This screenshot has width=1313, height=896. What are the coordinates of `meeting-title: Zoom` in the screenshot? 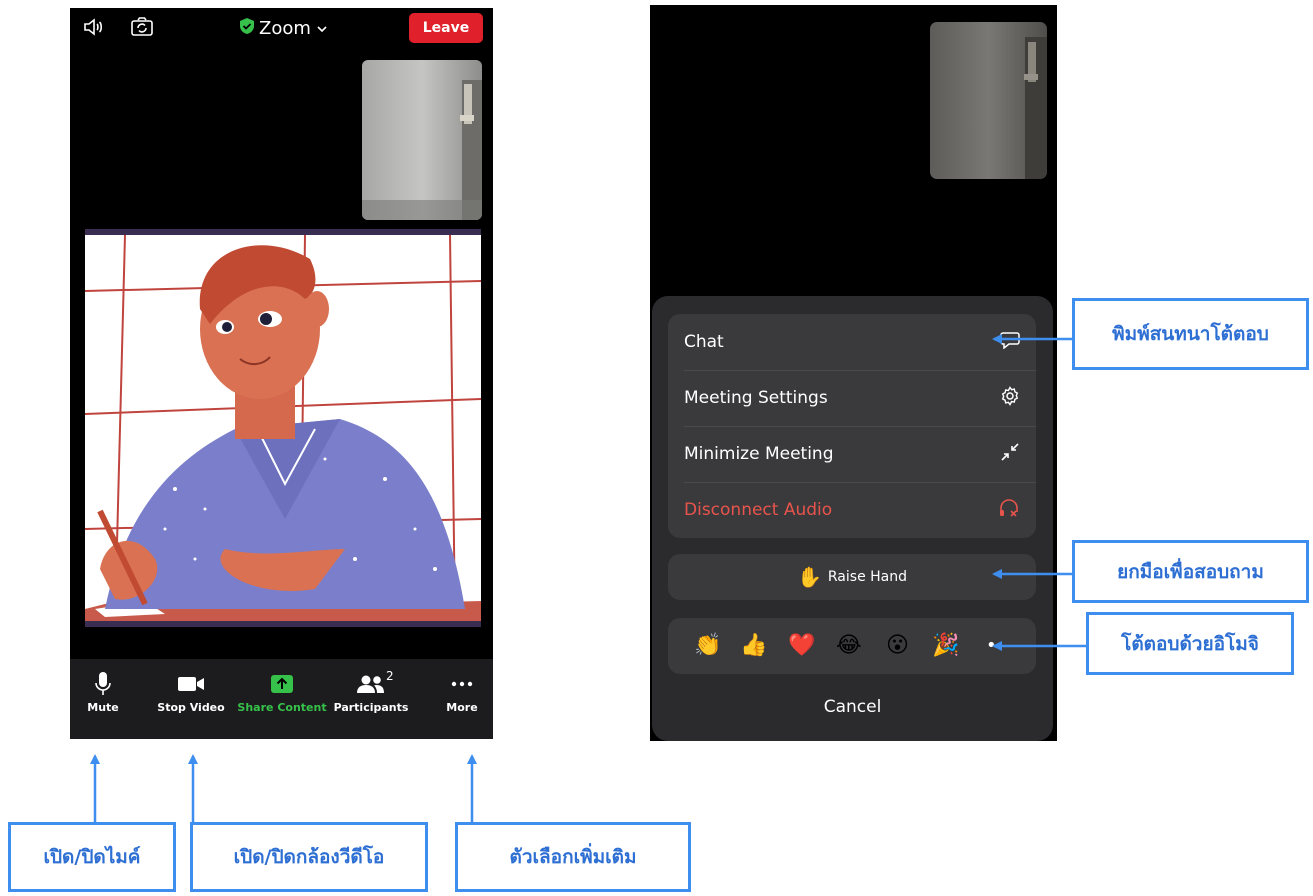 It's located at (285, 28).